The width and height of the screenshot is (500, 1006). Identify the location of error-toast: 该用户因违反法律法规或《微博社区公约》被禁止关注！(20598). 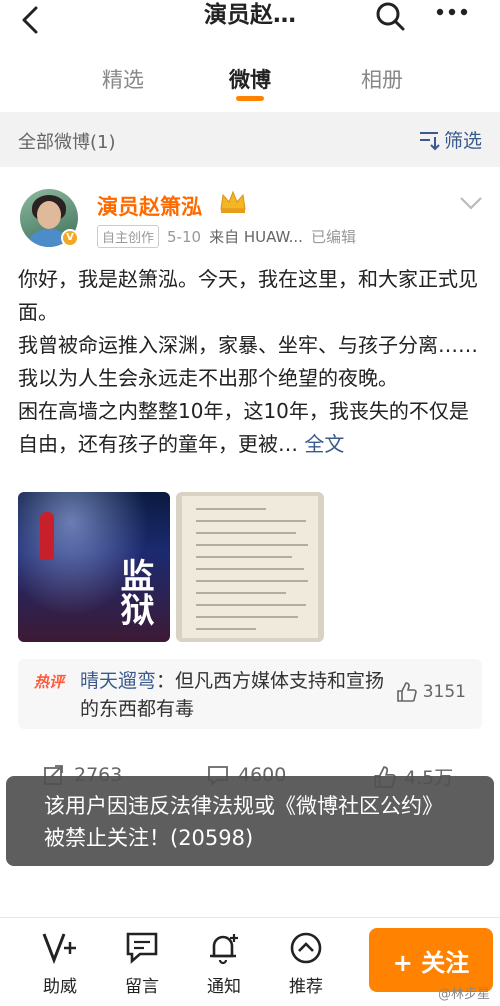
(250, 821).